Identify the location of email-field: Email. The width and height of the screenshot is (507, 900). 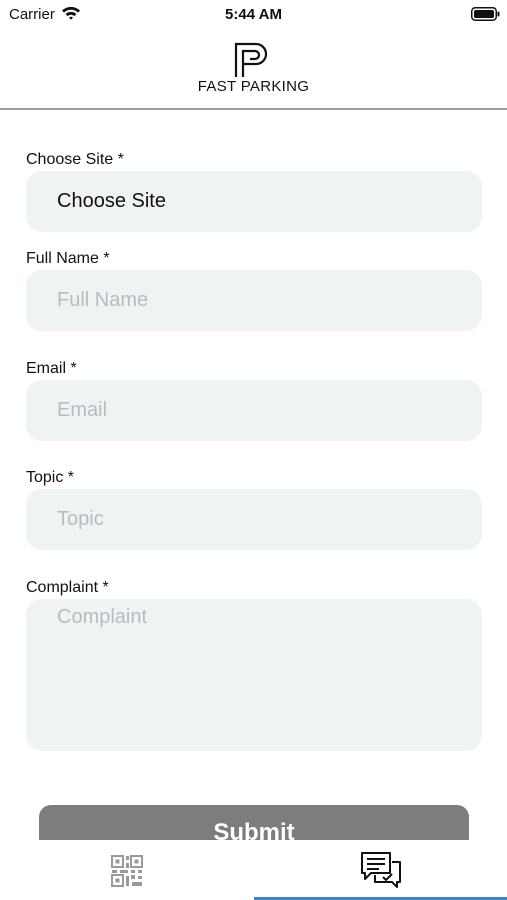
(254, 410).